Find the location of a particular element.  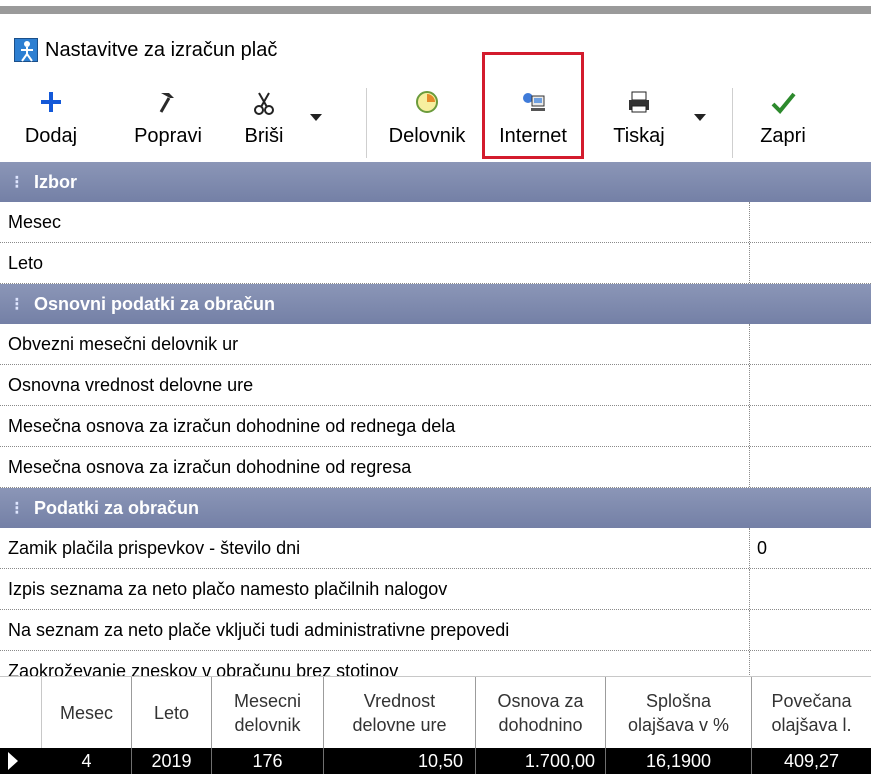

print-button: Tiskaj is located at coordinates (654, 118).